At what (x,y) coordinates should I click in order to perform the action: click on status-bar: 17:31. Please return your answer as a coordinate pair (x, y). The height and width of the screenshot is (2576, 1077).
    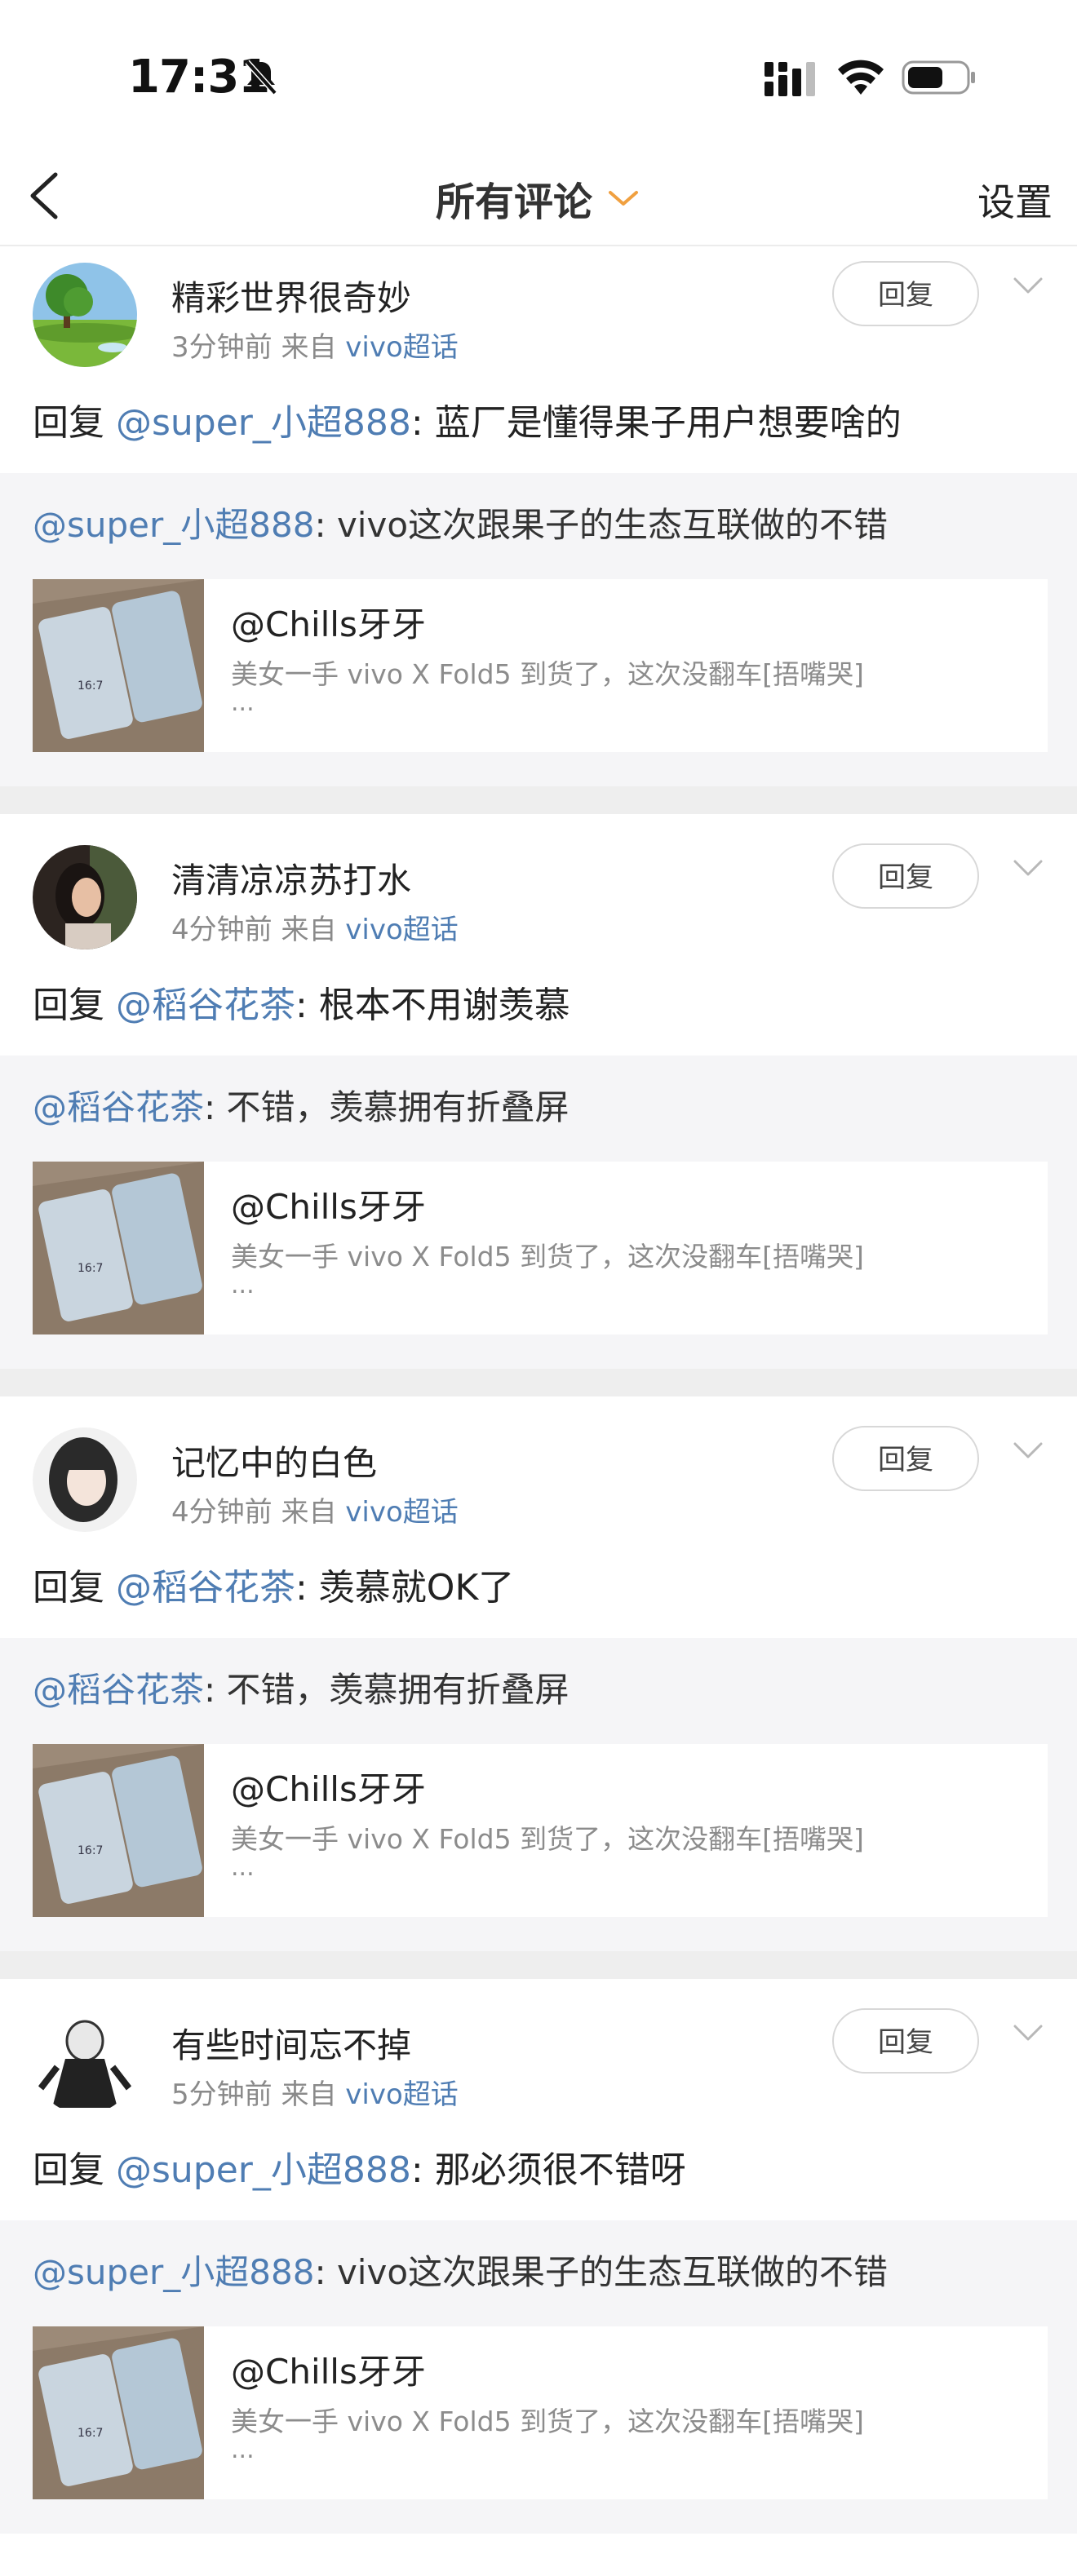
    Looking at the image, I should click on (538, 73).